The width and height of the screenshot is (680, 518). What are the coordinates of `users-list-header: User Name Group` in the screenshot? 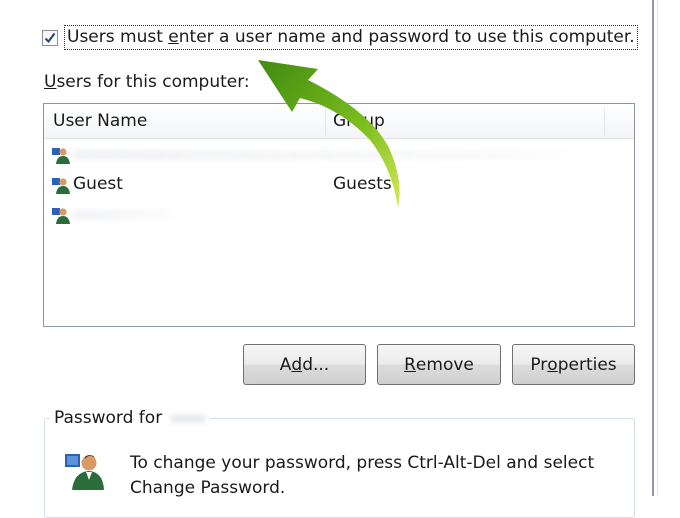 It's located at (339, 121).